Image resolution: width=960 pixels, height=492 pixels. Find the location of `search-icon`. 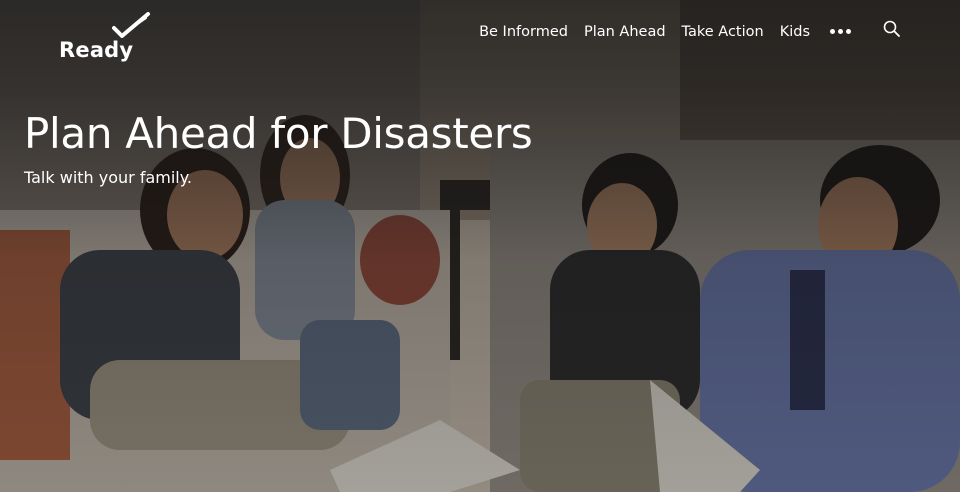

search-icon is located at coordinates (891, 30).